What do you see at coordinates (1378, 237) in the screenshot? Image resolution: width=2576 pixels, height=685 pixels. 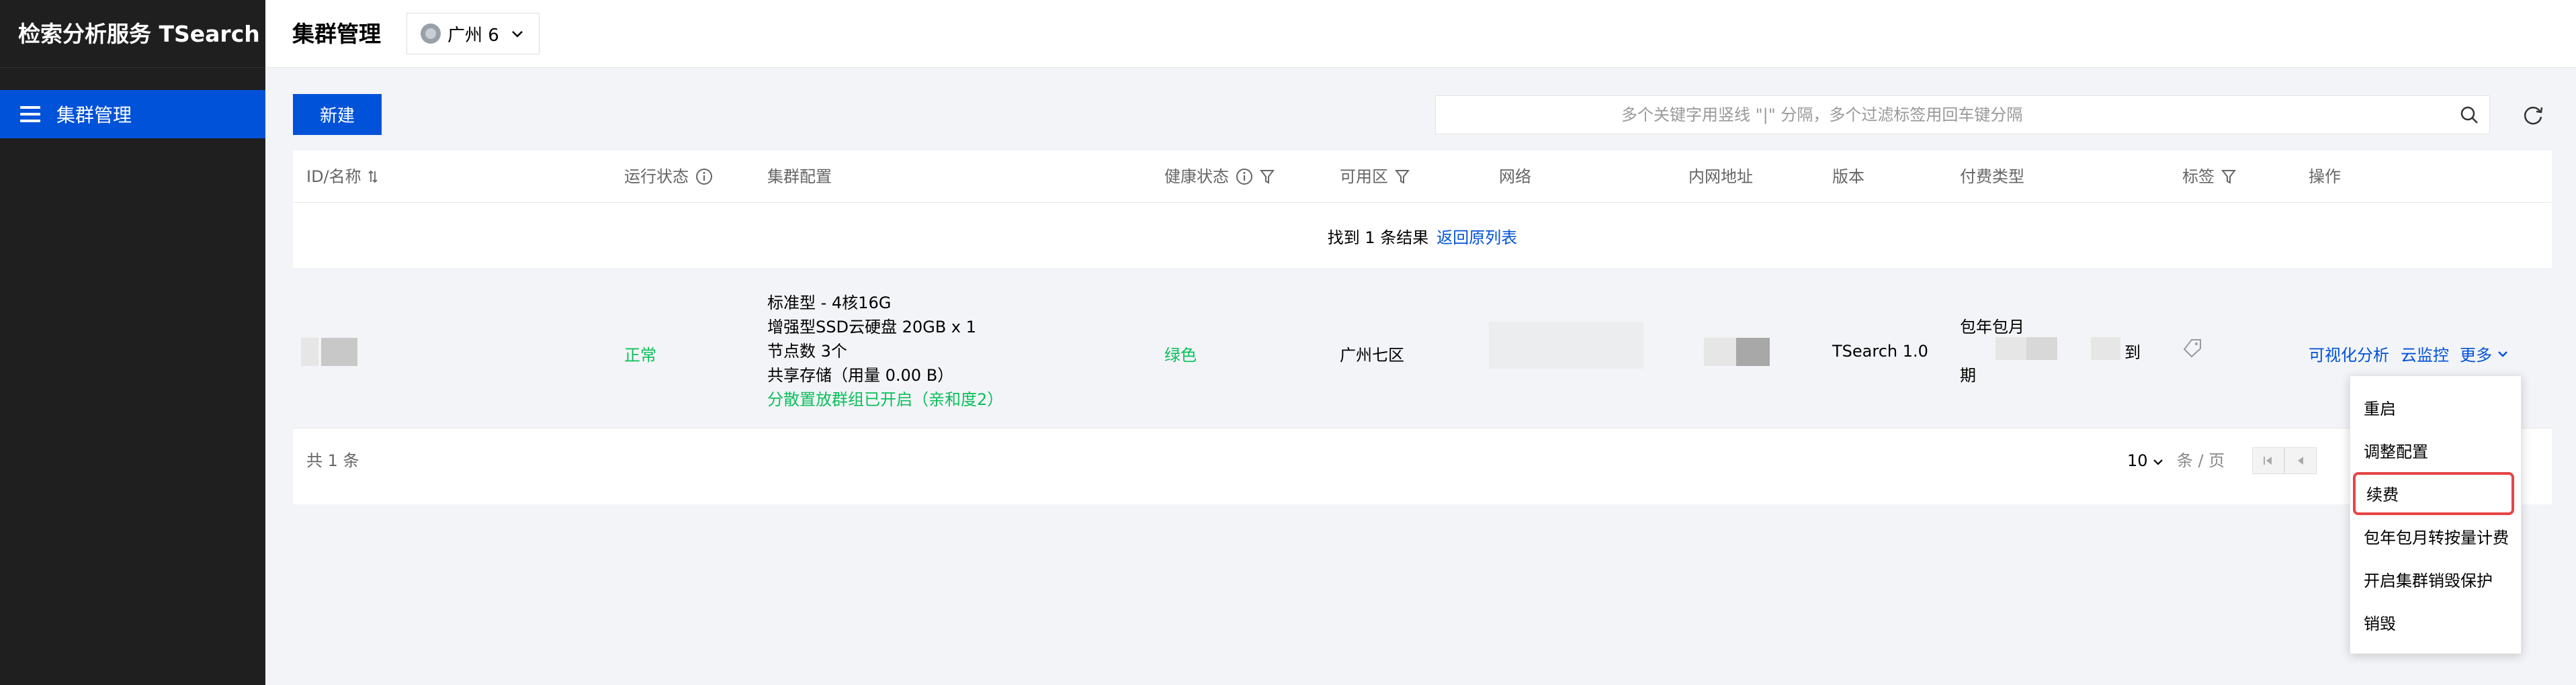 I see `result-count: 找到 1 条结果` at bounding box center [1378, 237].